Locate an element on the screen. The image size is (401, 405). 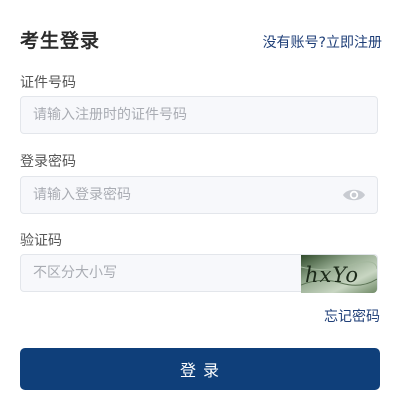
page-title: 考生登录 is located at coordinates (60, 41).